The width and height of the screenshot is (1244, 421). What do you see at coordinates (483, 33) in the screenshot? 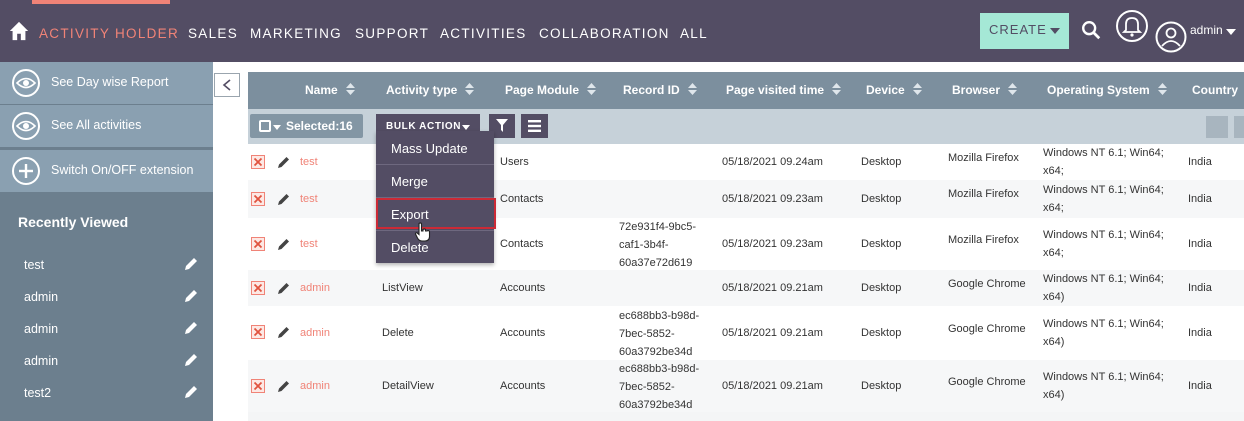
I see `nav-link-activities: ACTIVITIES` at bounding box center [483, 33].